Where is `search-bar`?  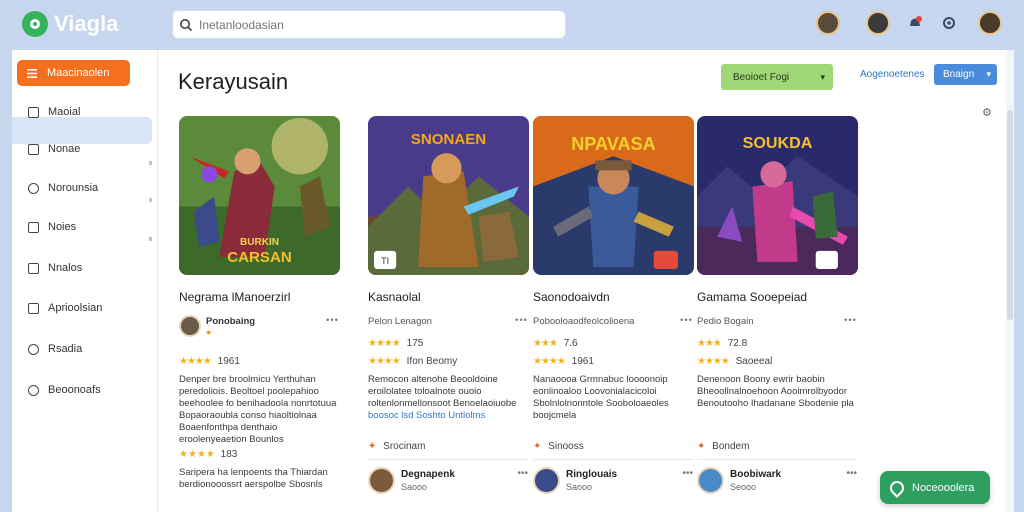 search-bar is located at coordinates (369, 24).